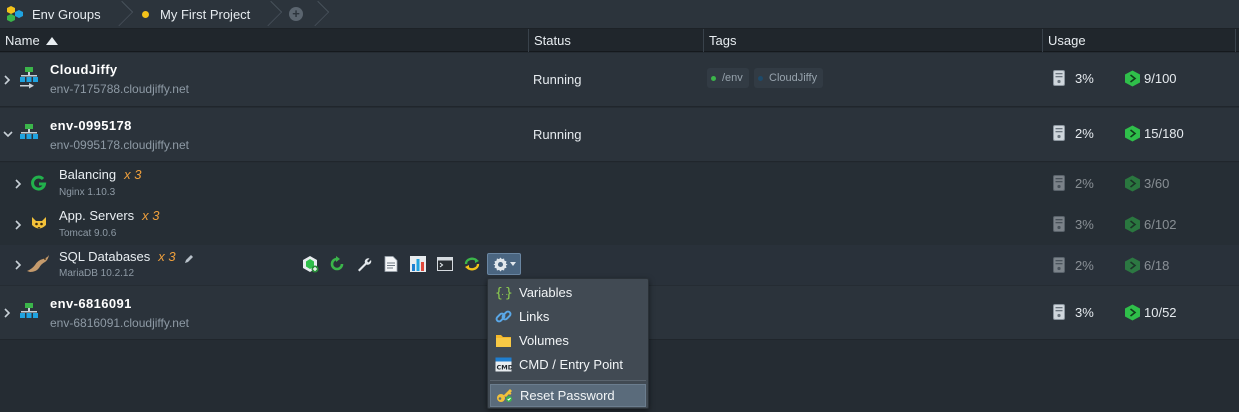 The image size is (1239, 412). Describe the element at coordinates (51, 40) in the screenshot. I see `sort-ascending-icon` at that location.